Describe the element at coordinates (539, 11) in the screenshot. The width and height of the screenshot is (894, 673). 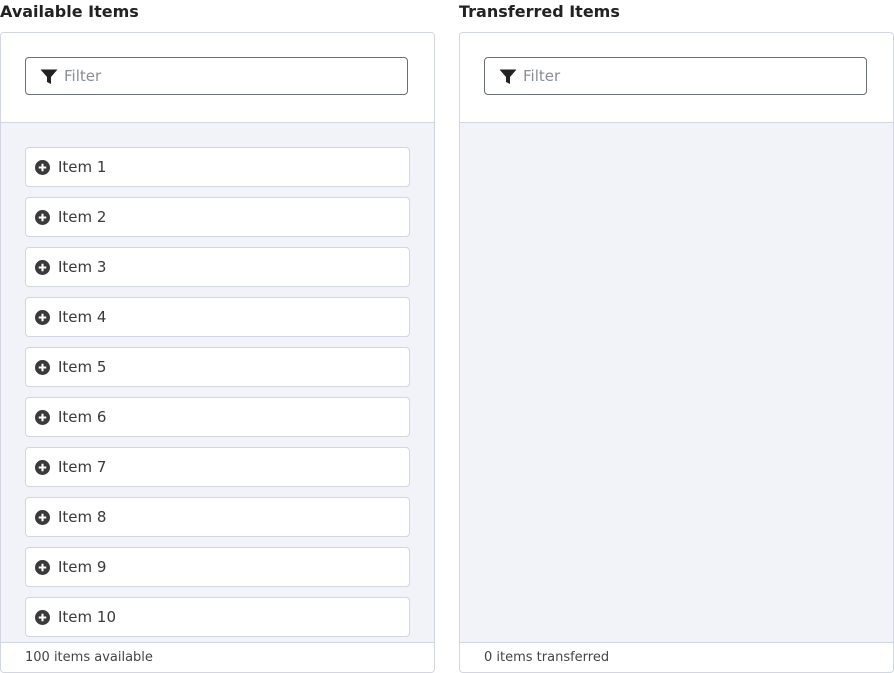
I see `transferred-heading: Transferred Items` at that location.